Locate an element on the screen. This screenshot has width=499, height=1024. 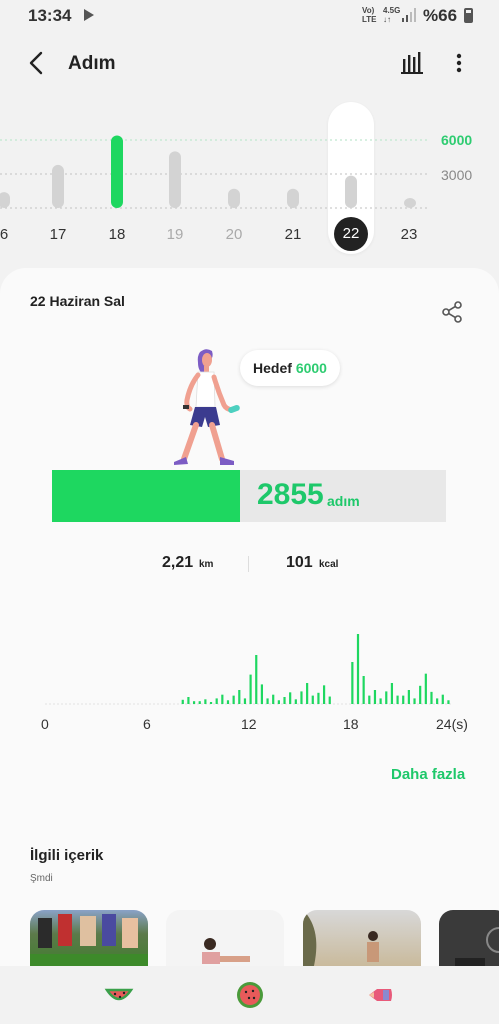
hourly-steps-chart is located at coordinates (248, 669).